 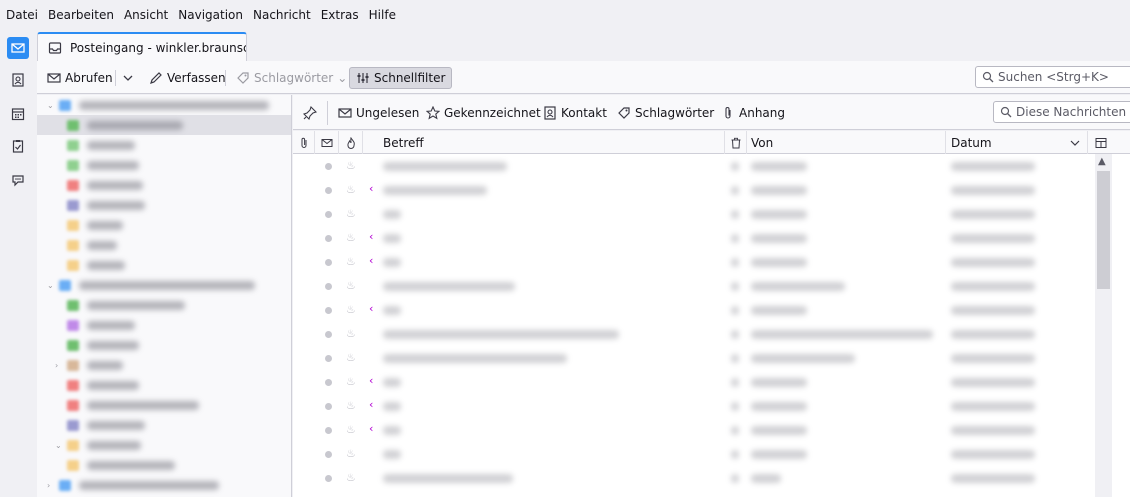 What do you see at coordinates (210, 15) in the screenshot?
I see `menu-navigation: Navigation` at bounding box center [210, 15].